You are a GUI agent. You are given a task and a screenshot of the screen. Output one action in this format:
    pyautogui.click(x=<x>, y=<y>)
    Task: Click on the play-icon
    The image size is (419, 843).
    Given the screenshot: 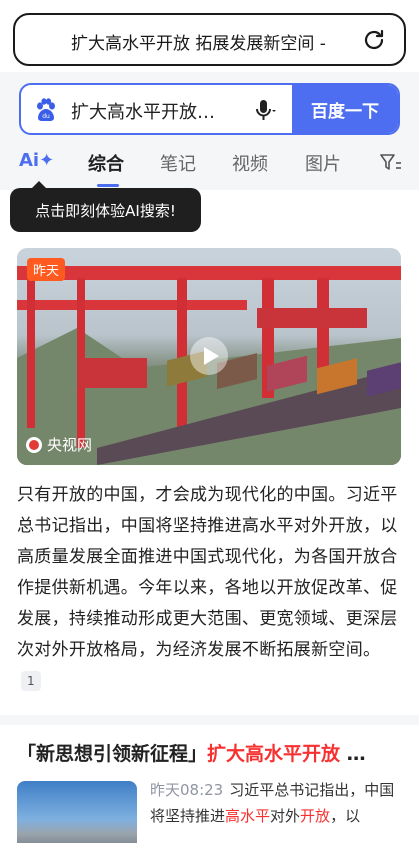 What is the action you would take?
    pyautogui.click(x=209, y=356)
    